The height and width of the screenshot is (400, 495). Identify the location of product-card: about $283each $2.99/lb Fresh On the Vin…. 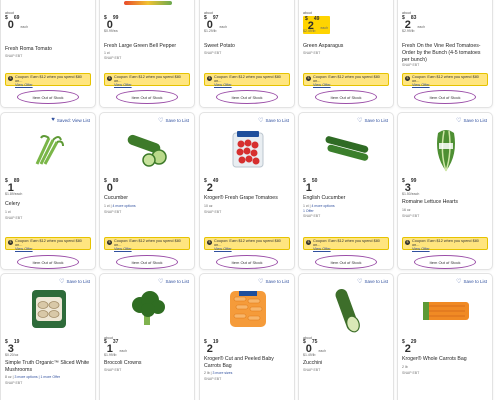
(445, 54).